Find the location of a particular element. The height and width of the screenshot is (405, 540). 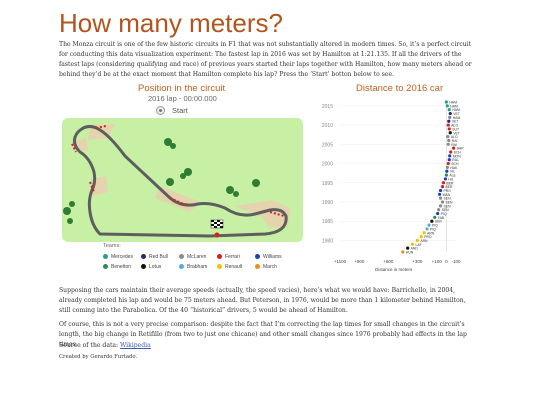

source-prefix: Source of the data: is located at coordinates (90, 345).